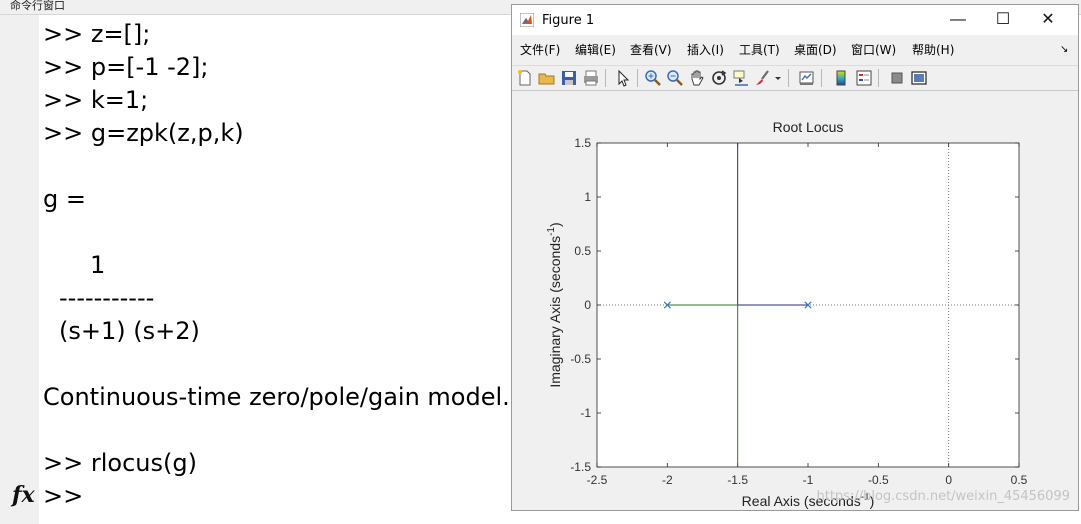 This screenshot has height=524, width=1081. What do you see at coordinates (807, 78) in the screenshot?
I see `link-plot-icon` at bounding box center [807, 78].